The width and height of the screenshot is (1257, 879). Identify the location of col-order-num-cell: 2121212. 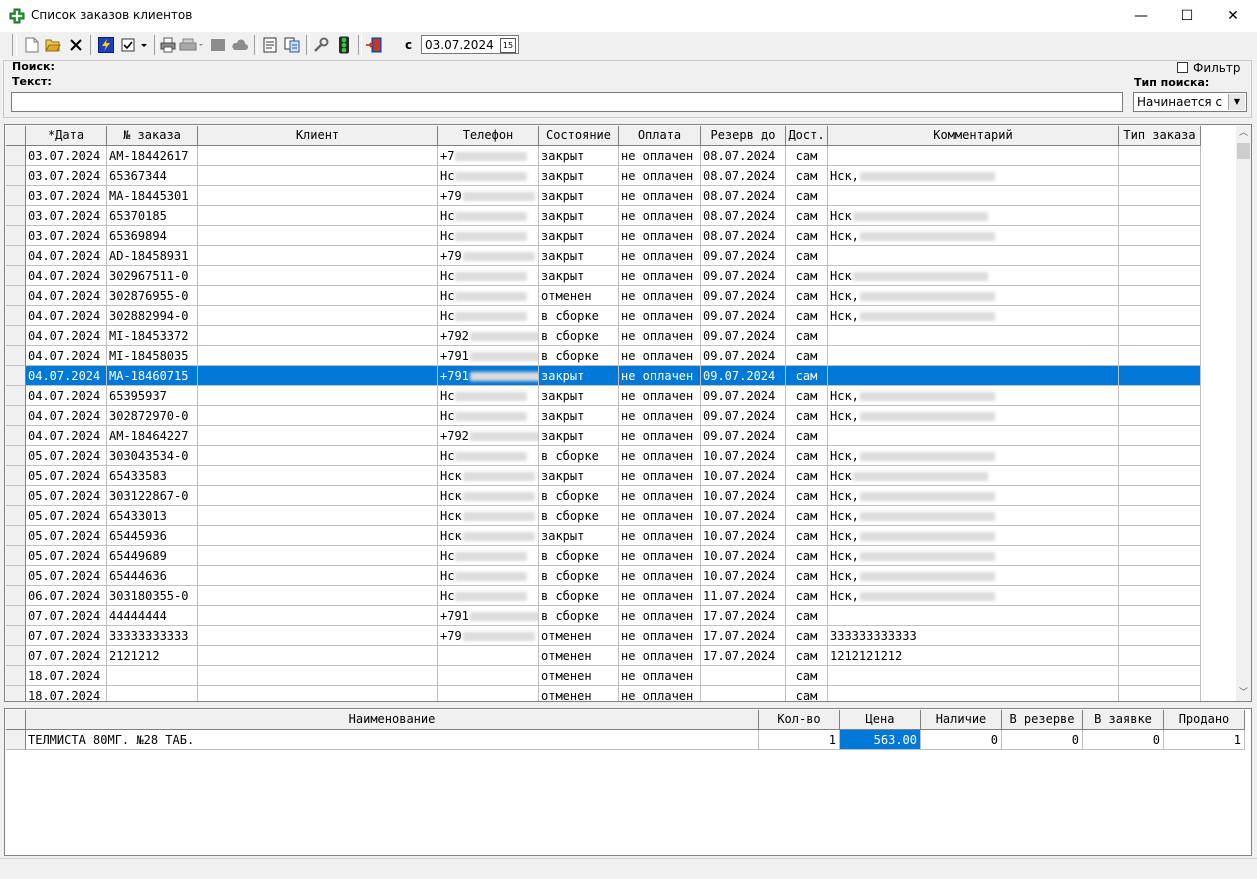
(152, 656).